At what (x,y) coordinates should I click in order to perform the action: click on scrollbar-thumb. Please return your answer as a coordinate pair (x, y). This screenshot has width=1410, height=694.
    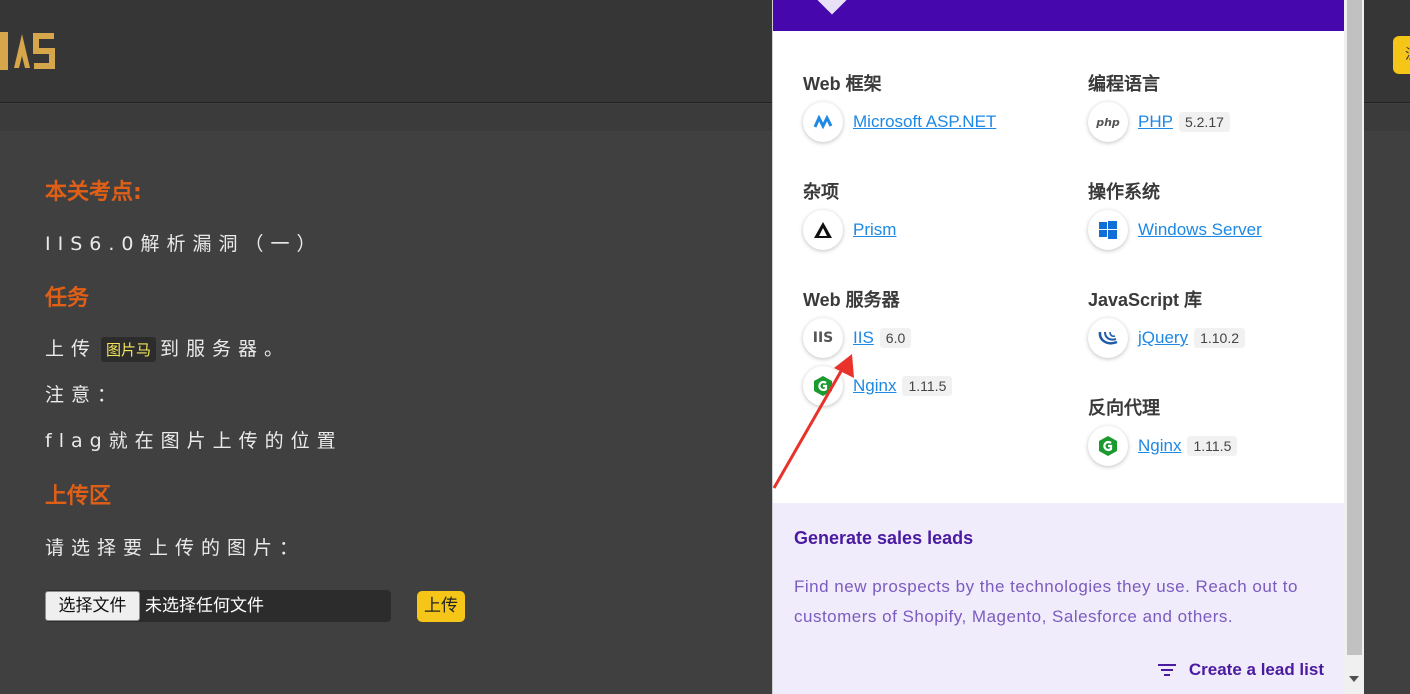
    Looking at the image, I should click on (1354, 327).